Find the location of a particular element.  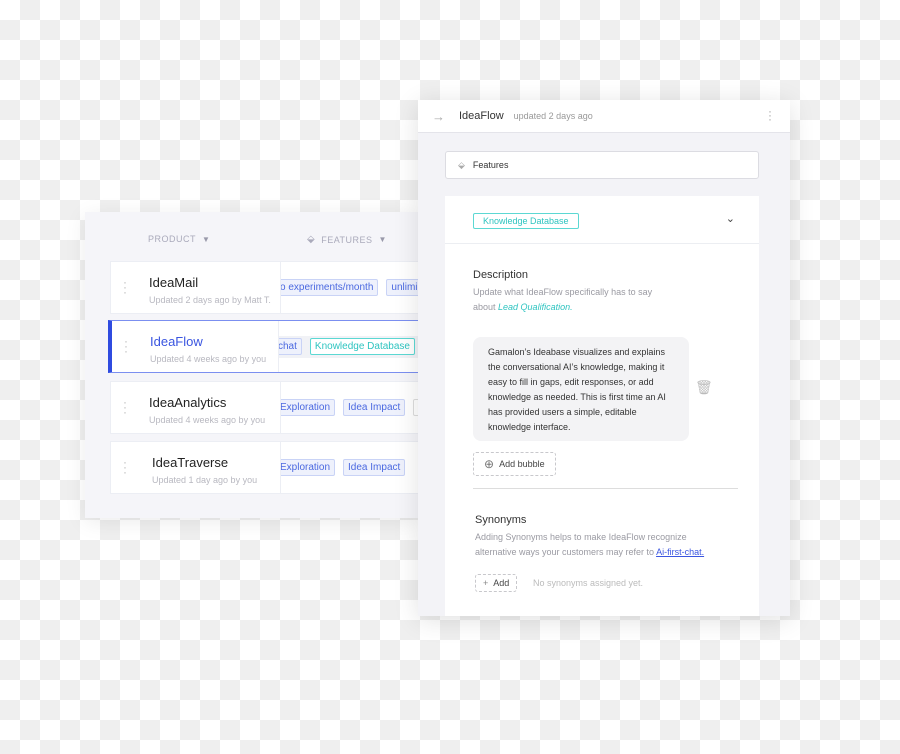

features-header-label: FEATURES is located at coordinates (347, 239).